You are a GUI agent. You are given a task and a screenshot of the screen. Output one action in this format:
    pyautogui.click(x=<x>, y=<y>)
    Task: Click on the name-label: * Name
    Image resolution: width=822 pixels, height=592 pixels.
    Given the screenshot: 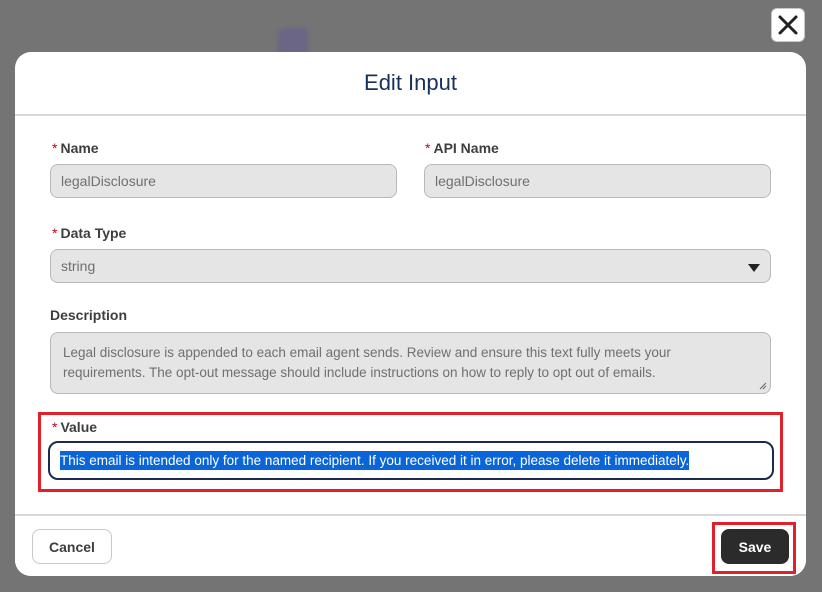 What is the action you would take?
    pyautogui.click(x=75, y=148)
    